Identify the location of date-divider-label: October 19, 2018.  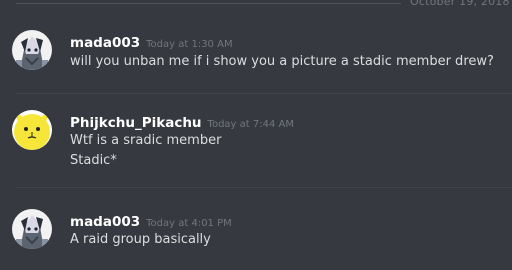
(460, 4).